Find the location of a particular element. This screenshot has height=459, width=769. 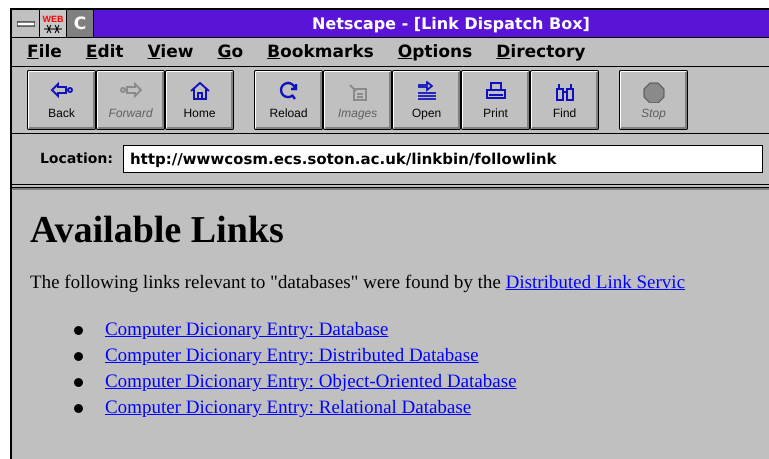

menu-item: View is located at coordinates (171, 52).